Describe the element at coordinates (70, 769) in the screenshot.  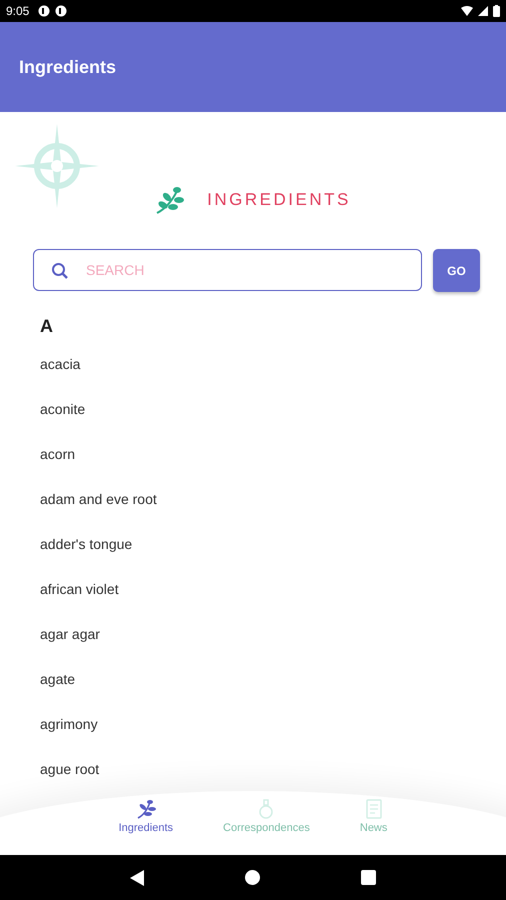
I see `ingredient-item: ague root` at that location.